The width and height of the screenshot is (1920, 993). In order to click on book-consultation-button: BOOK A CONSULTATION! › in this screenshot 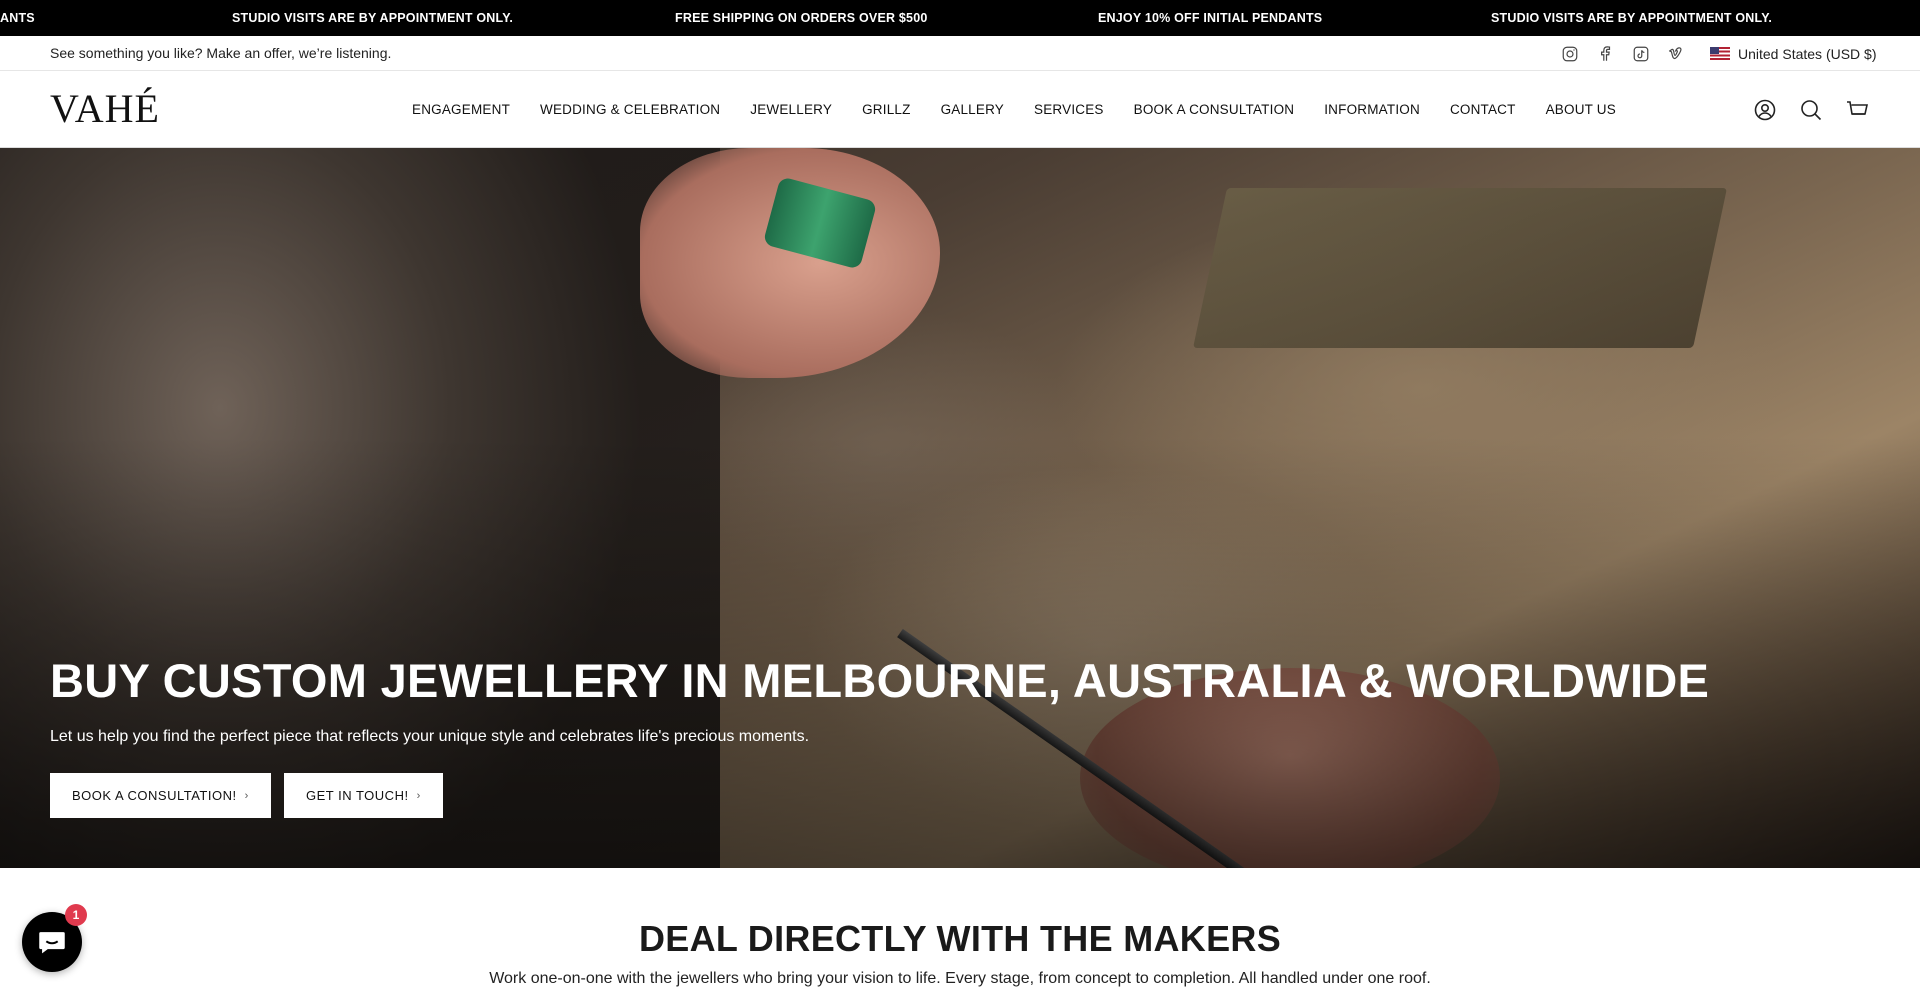, I will do `click(160, 795)`.